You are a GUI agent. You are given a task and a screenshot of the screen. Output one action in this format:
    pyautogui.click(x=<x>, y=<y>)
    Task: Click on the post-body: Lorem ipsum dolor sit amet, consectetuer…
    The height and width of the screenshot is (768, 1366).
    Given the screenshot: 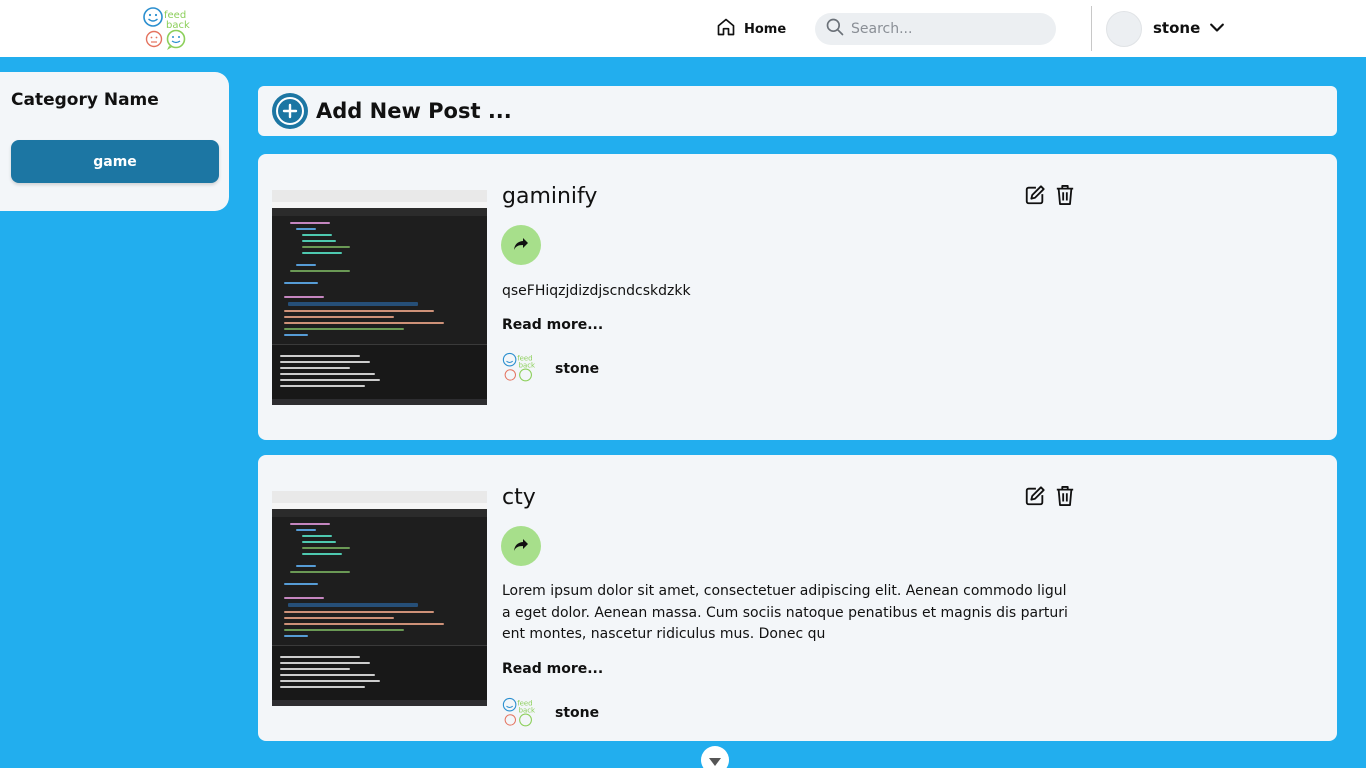 What is the action you would take?
    pyautogui.click(x=785, y=612)
    